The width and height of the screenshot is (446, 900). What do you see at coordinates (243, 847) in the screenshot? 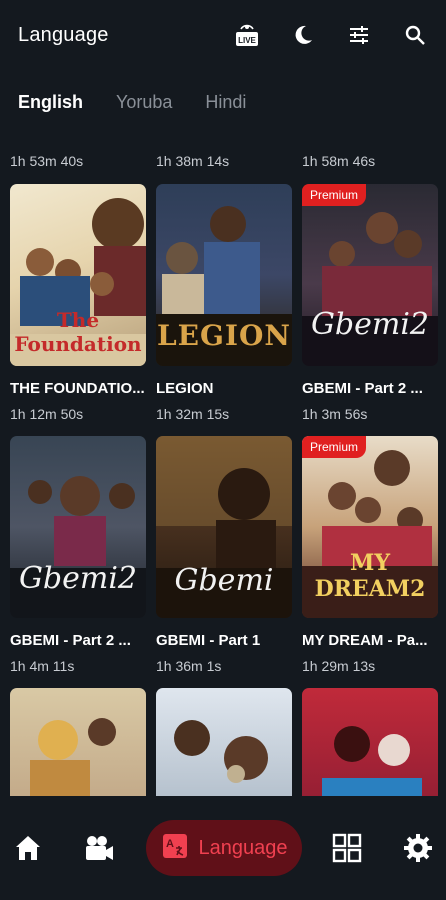
I see `nav-language-label: Language` at bounding box center [243, 847].